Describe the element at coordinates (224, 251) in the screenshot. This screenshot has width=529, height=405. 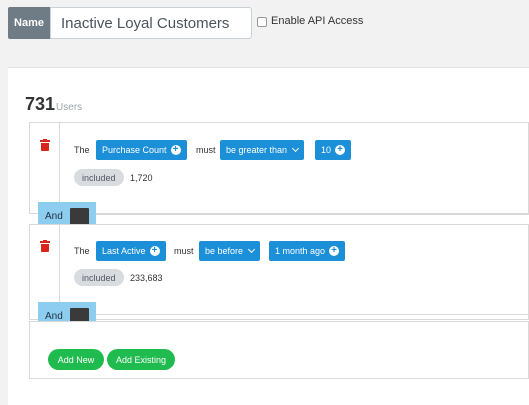
I see `operator-label: be before` at that location.